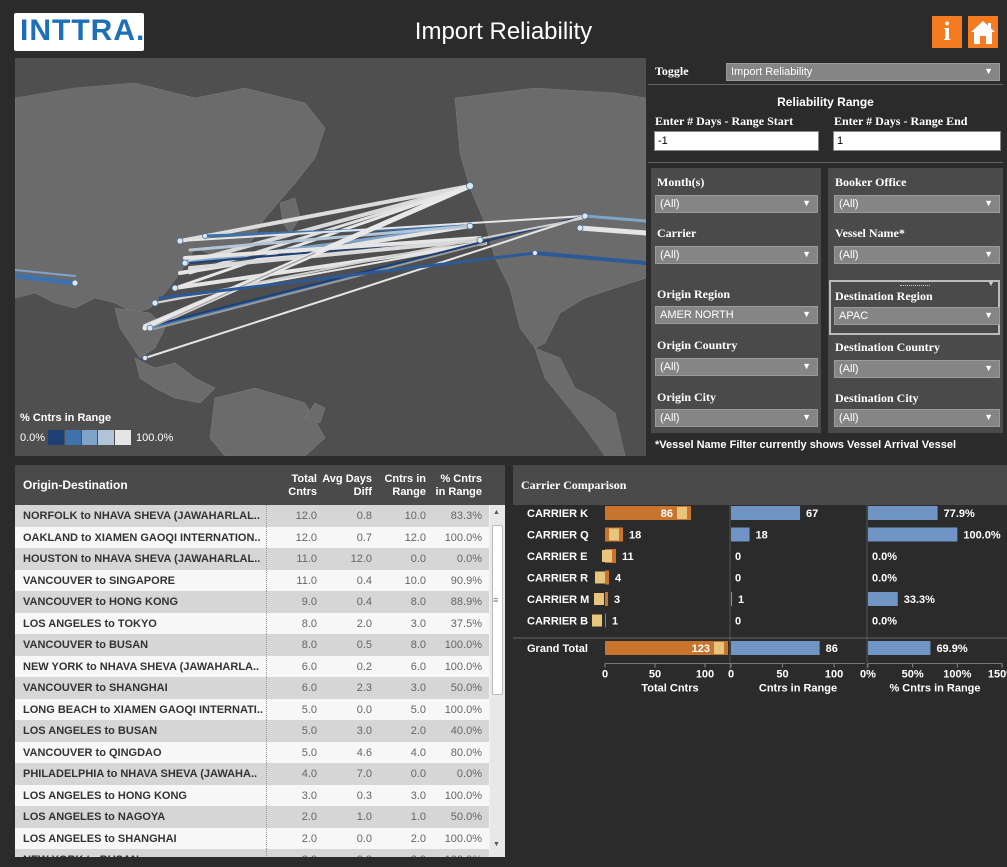  Describe the element at coordinates (400, 486) in the screenshot. I see `col-cntrs-in-range: Cntrs in Range` at that location.